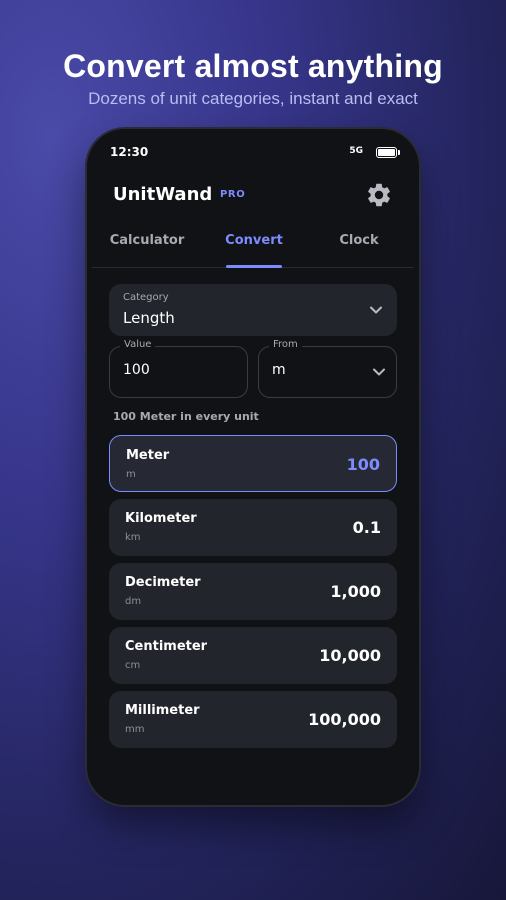  I want to click on battery-icon, so click(388, 152).